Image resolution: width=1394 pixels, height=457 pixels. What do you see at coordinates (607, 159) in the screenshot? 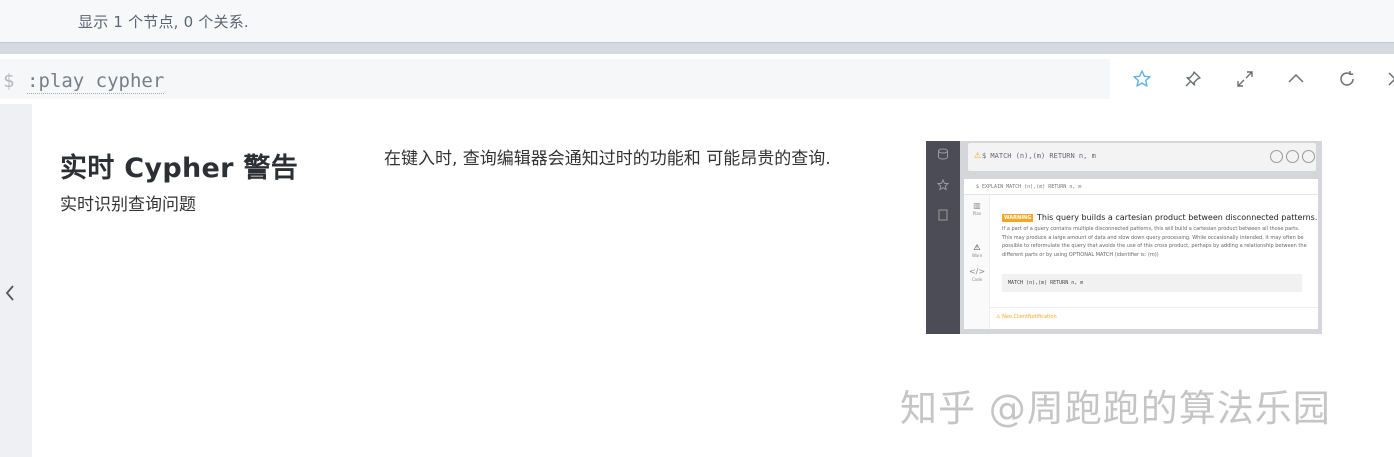
I see `slide-description: 在键入时, 查询编辑器会通知过时的功能和 可能昂贵的查询.` at bounding box center [607, 159].